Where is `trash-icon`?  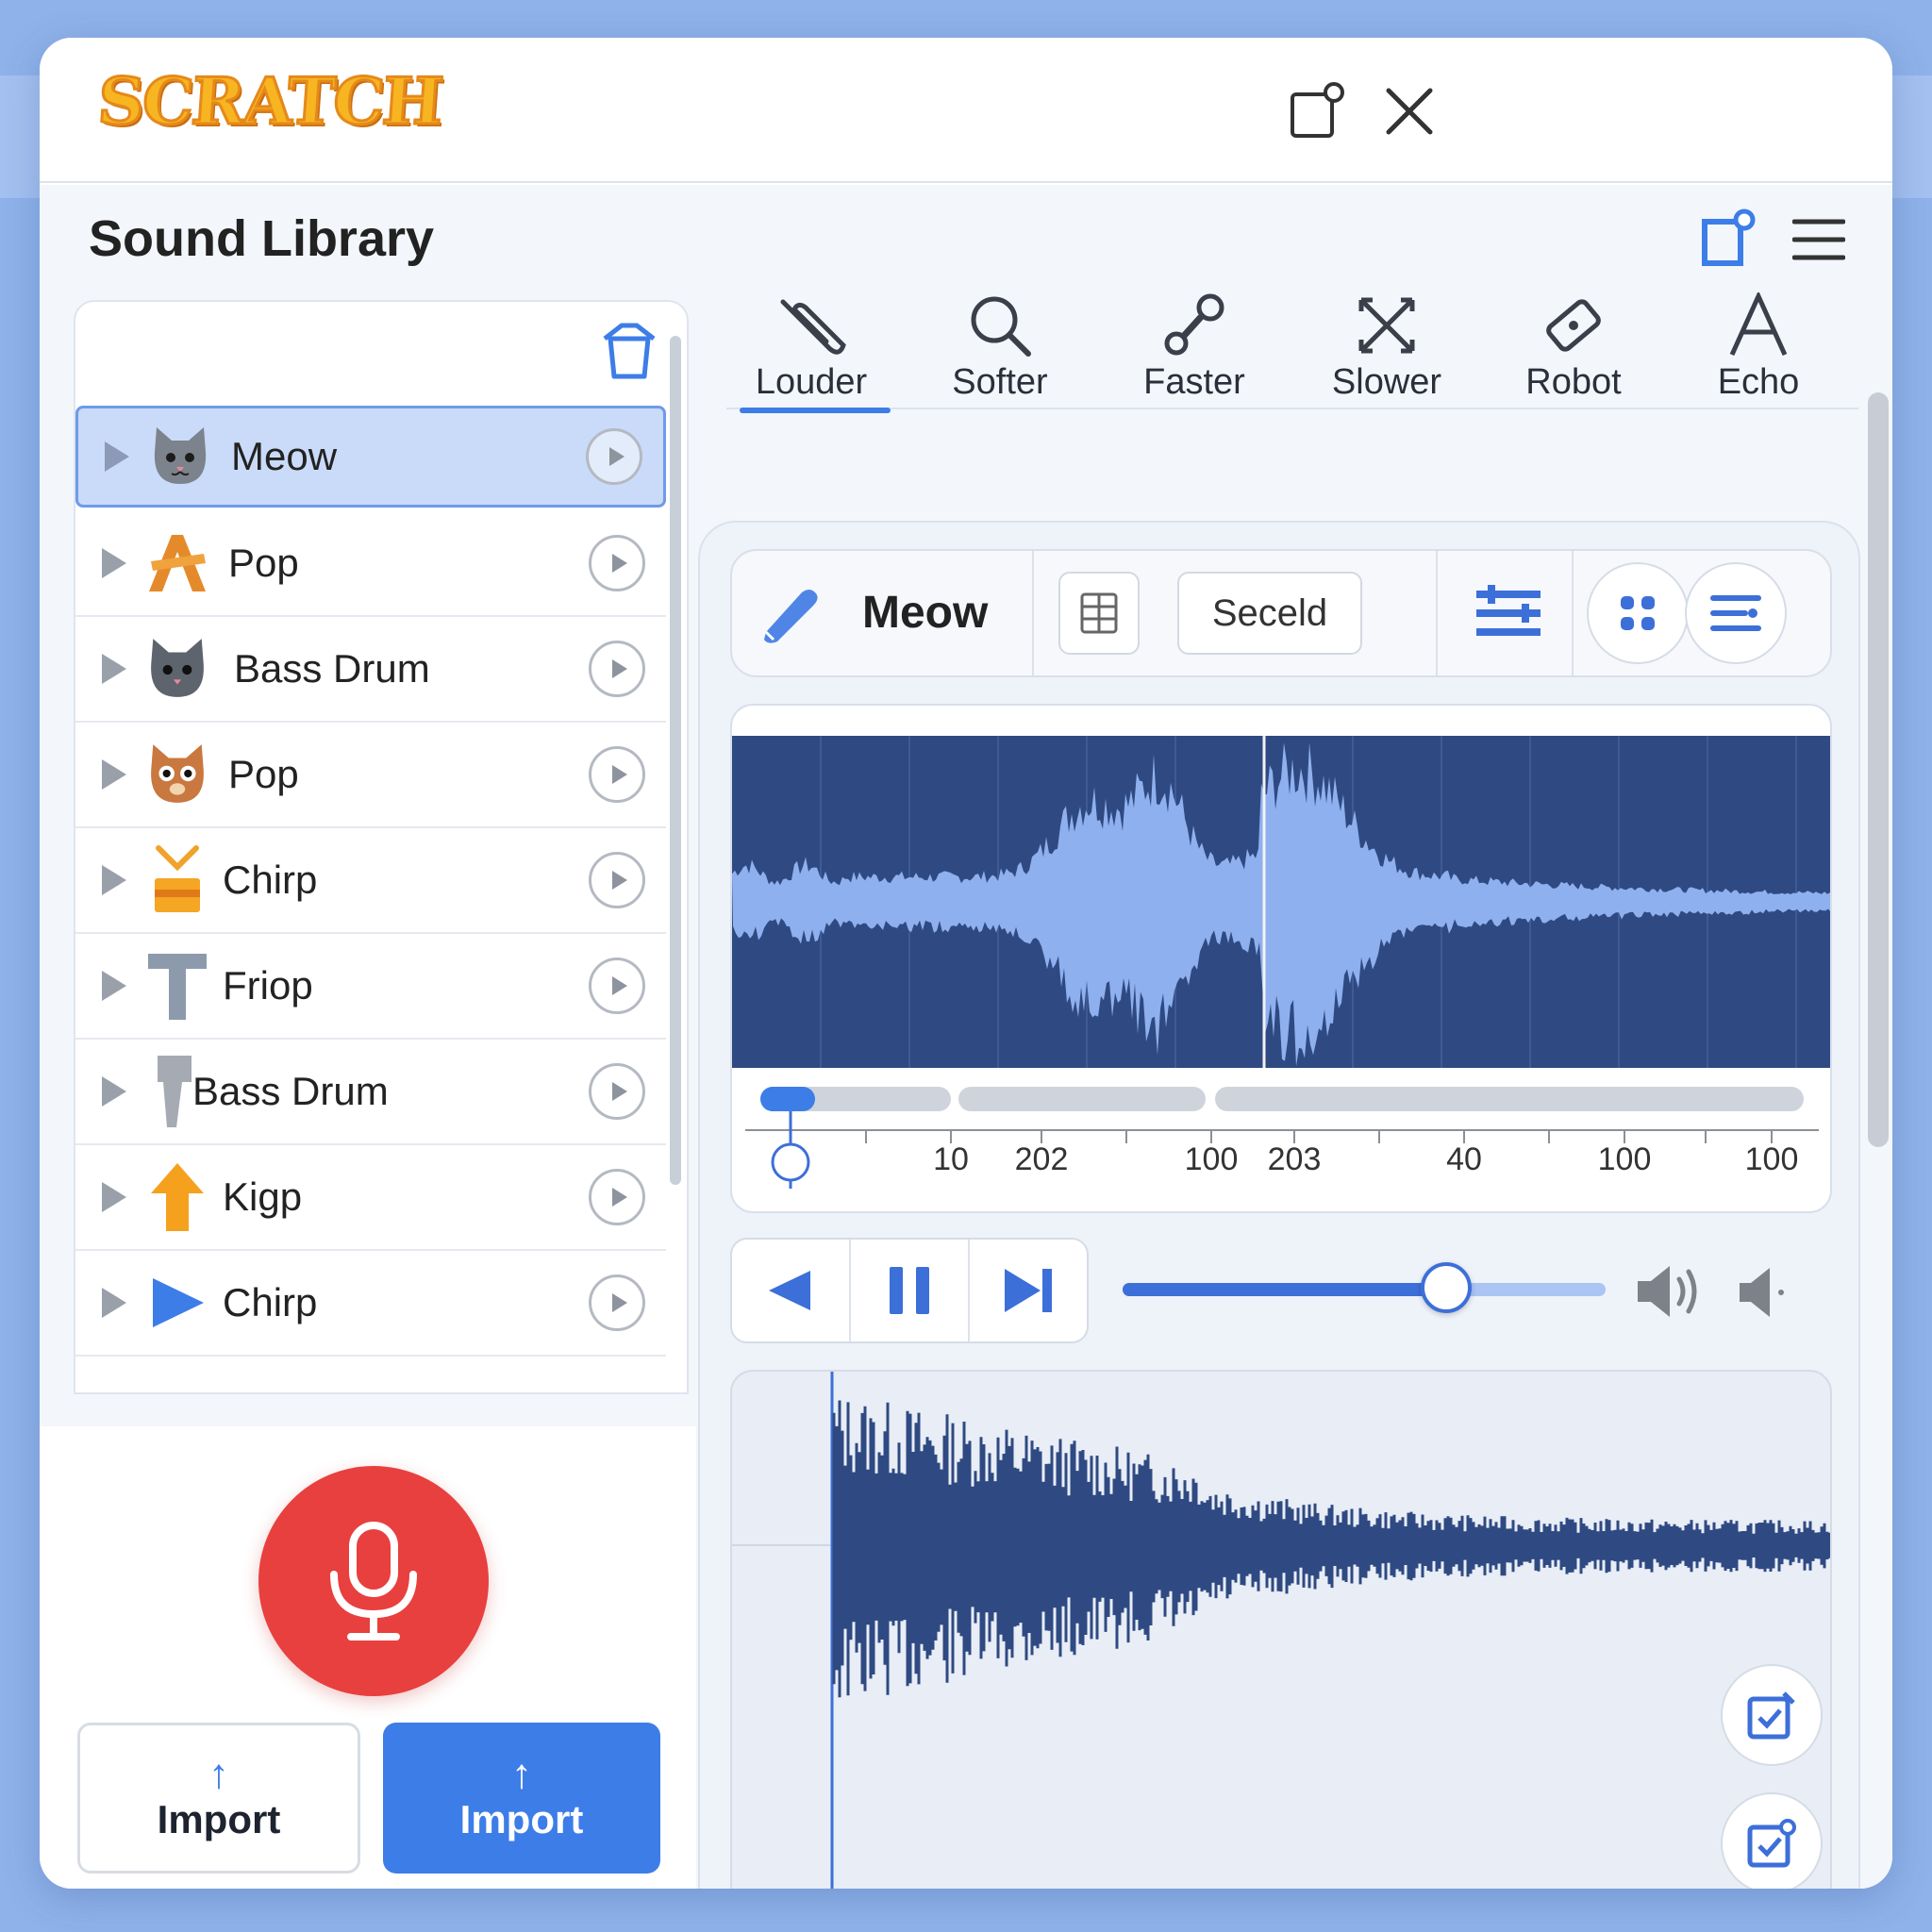 trash-icon is located at coordinates (629, 350).